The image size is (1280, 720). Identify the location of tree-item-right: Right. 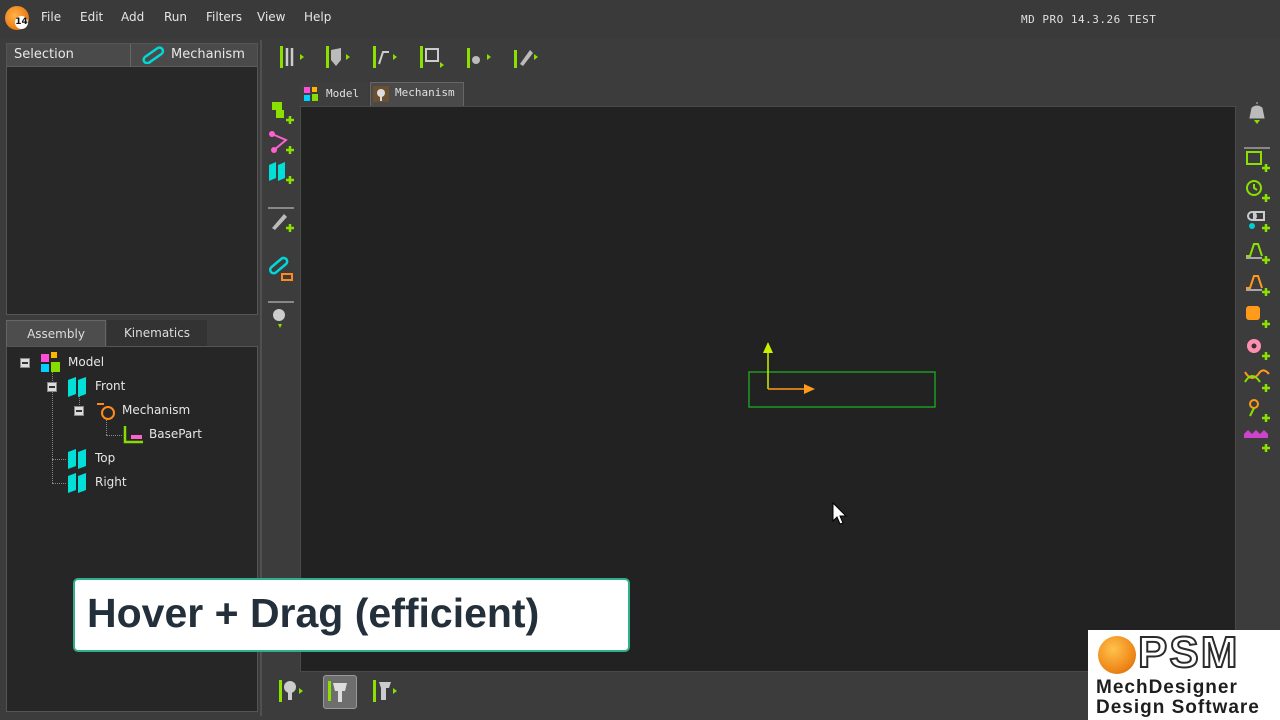
(111, 482).